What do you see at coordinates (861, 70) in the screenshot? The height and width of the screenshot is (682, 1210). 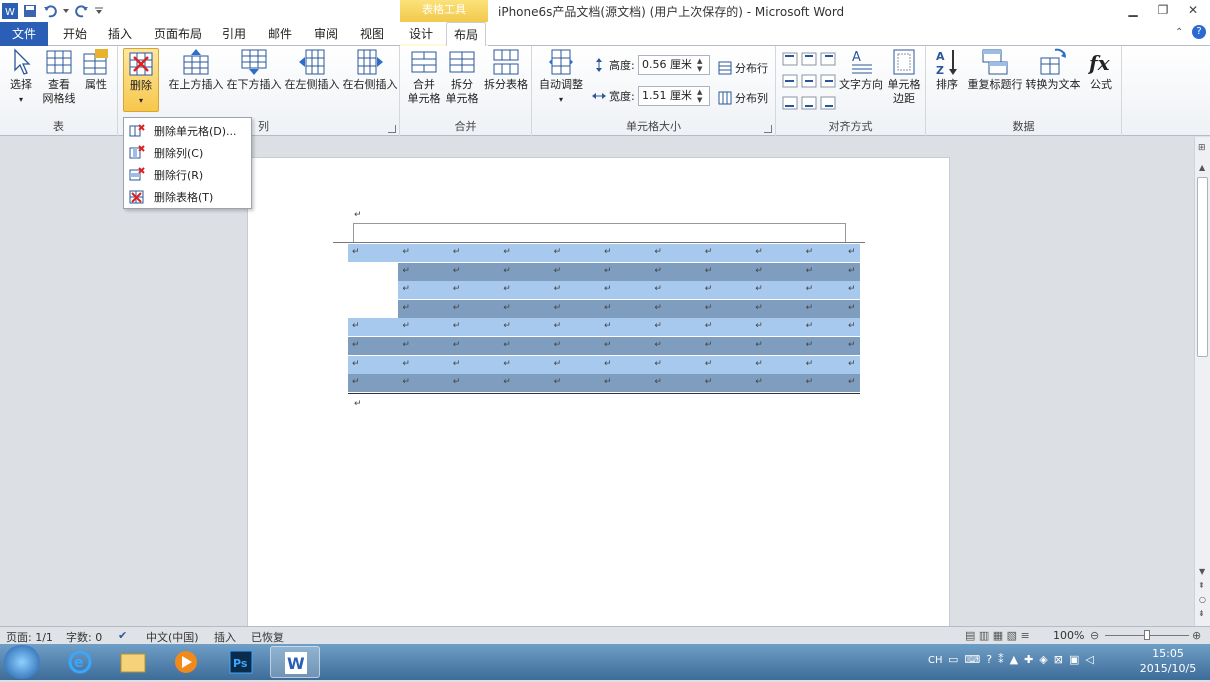 I see `text-direction-button: A 文字方向` at bounding box center [861, 70].